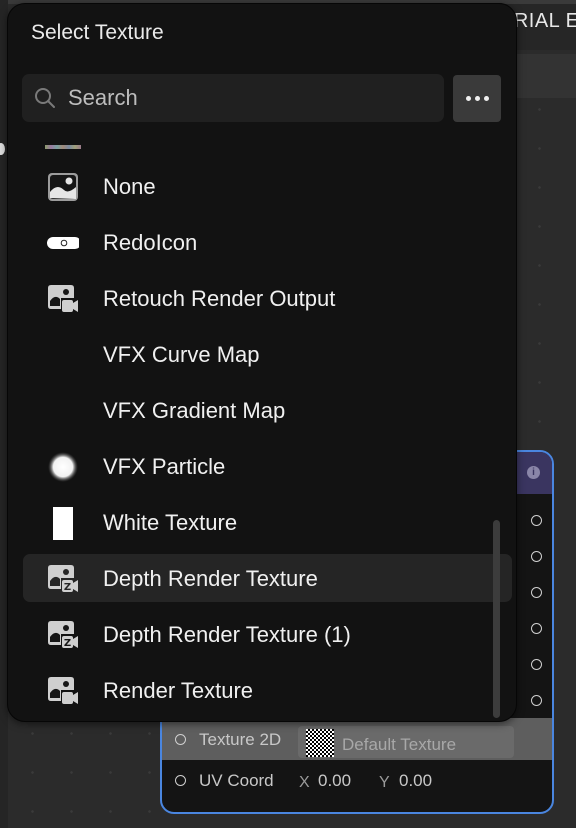  Describe the element at coordinates (240, 739) in the screenshot. I see `texture-2d-label: Texture 2D` at that location.